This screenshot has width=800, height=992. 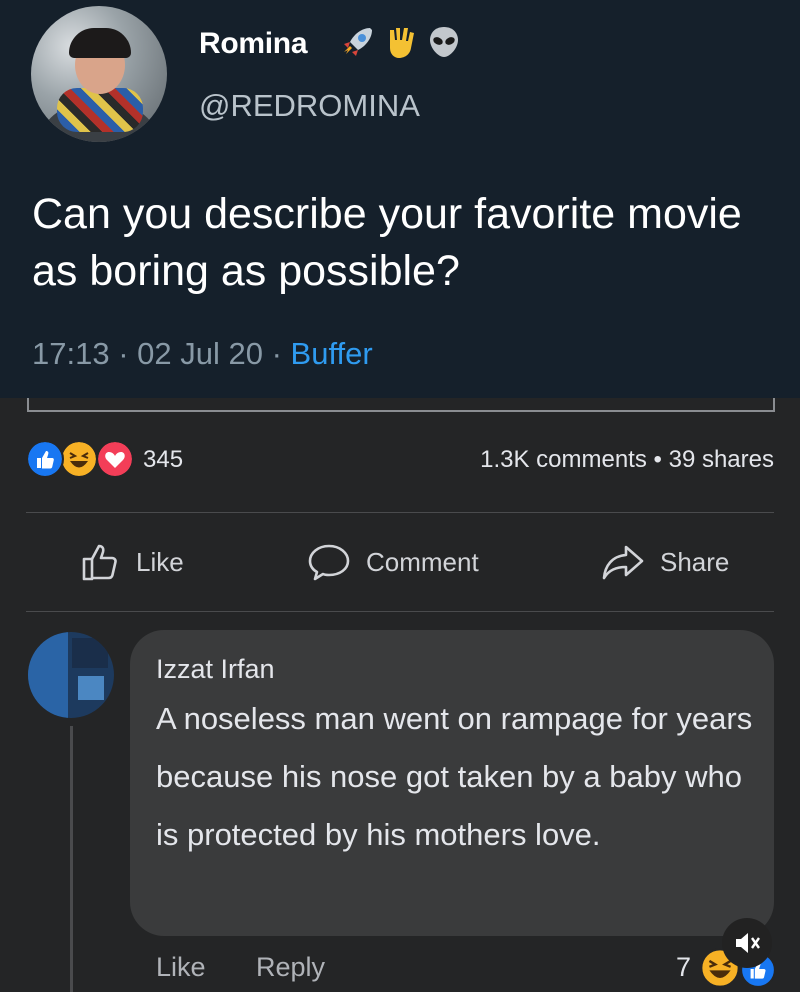 I want to click on tweet-date: 02 Jul 20, so click(x=200, y=353).